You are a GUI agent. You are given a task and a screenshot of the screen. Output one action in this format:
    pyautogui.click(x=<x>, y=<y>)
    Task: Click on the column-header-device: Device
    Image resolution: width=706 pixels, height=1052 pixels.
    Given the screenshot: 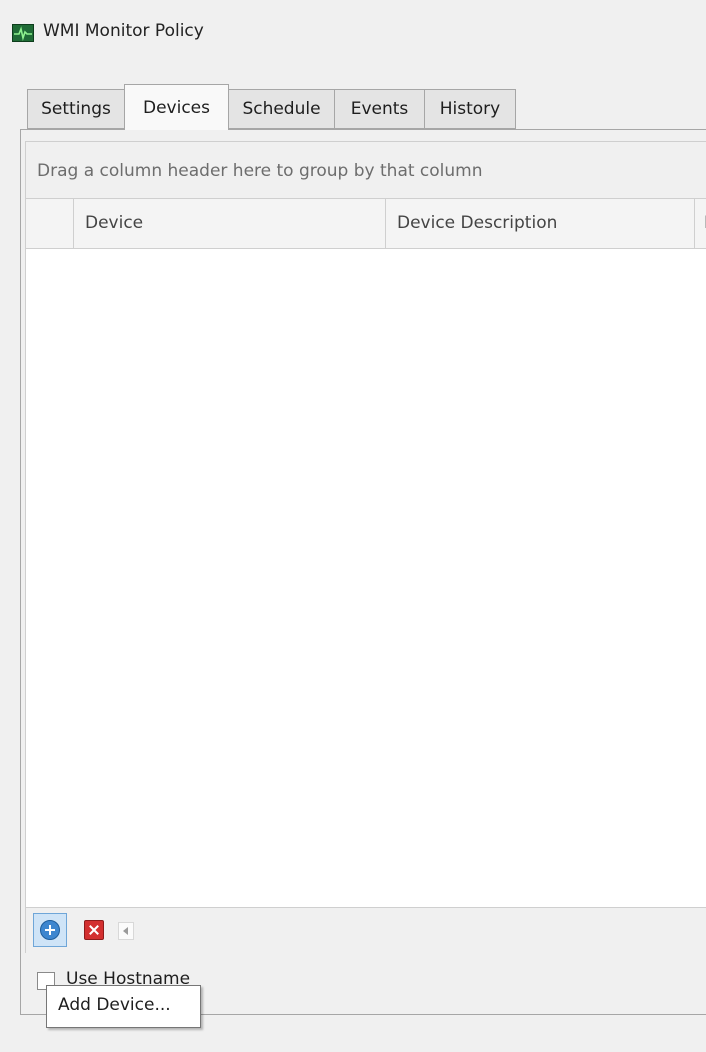 What is the action you would take?
    pyautogui.click(x=230, y=223)
    